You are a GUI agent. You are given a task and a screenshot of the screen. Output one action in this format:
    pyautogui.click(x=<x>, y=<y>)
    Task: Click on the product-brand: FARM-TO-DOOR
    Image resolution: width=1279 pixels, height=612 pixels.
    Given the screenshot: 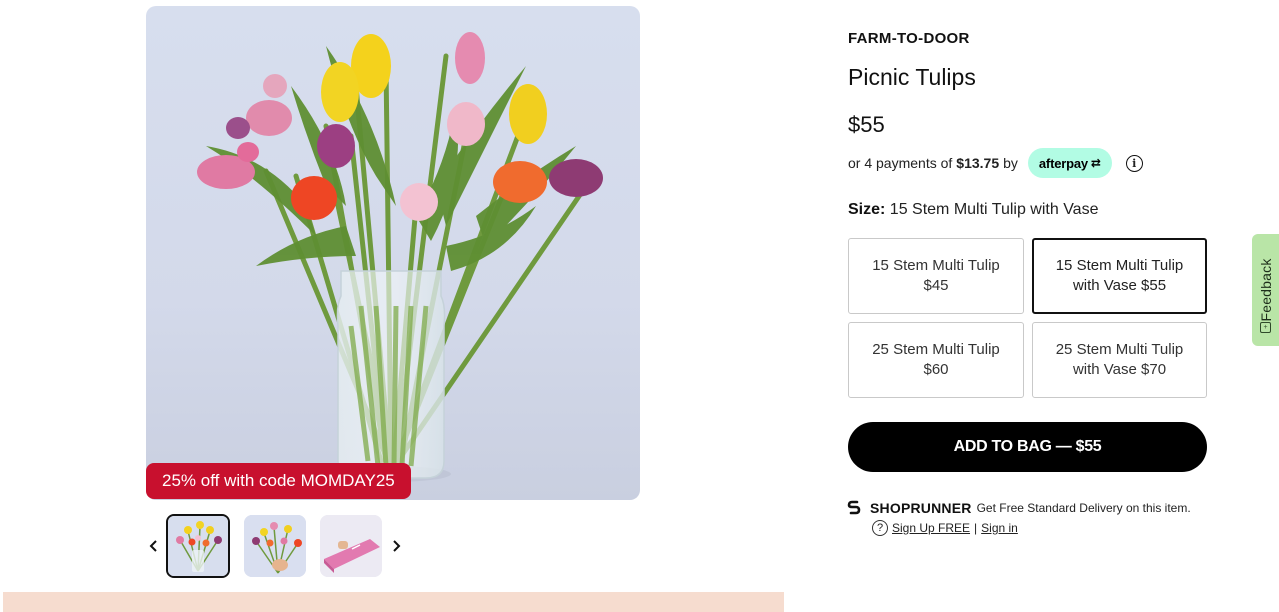 What is the action you would take?
    pyautogui.click(x=909, y=38)
    